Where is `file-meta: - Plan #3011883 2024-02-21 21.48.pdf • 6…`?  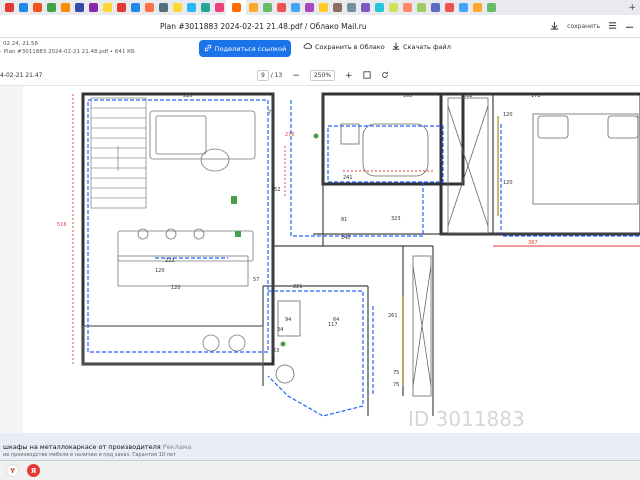 file-meta: - Plan #3011883 2024-02-21 21.48.pdf • 6… is located at coordinates (67, 52).